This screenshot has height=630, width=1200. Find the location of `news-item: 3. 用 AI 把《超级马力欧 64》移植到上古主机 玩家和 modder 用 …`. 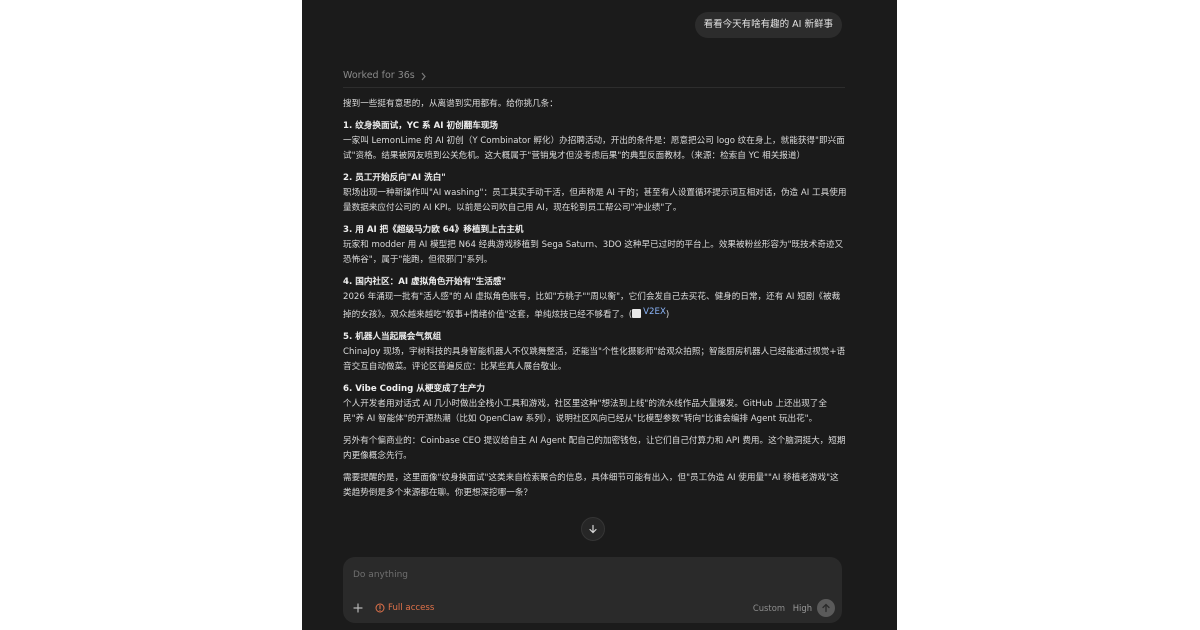

news-item: 3. 用 AI 把《超级马力欧 64》移植到上古主机 玩家和 modder 用 … is located at coordinates (595, 245).